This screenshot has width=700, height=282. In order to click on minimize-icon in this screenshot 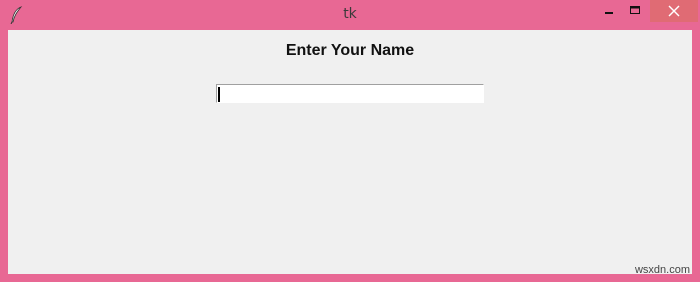, I will do `click(609, 13)`.